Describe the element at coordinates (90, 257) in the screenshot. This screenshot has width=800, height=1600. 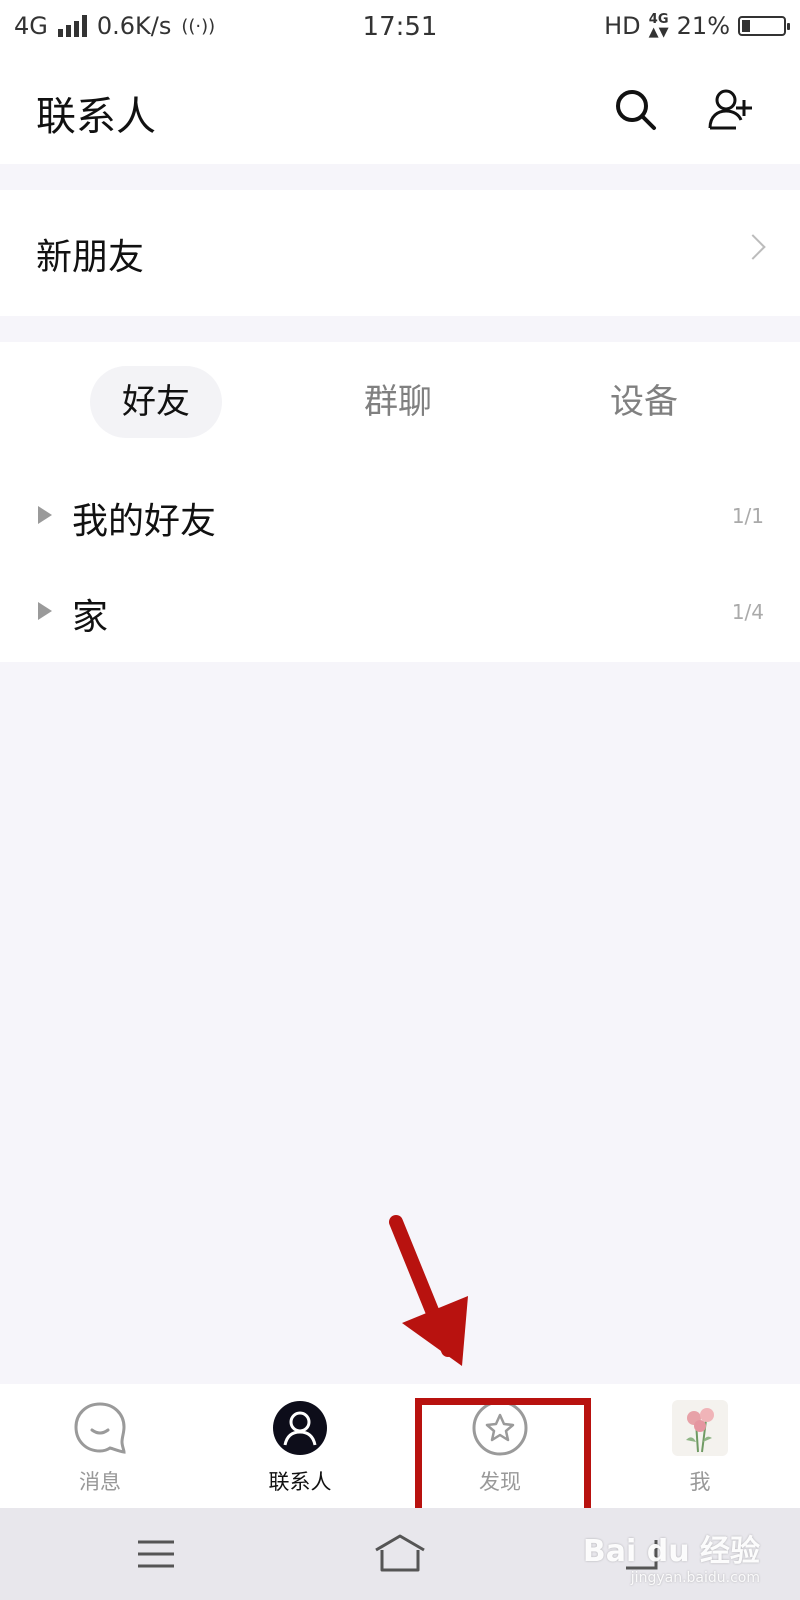
I see `new-friends-label: 新朋友` at that location.